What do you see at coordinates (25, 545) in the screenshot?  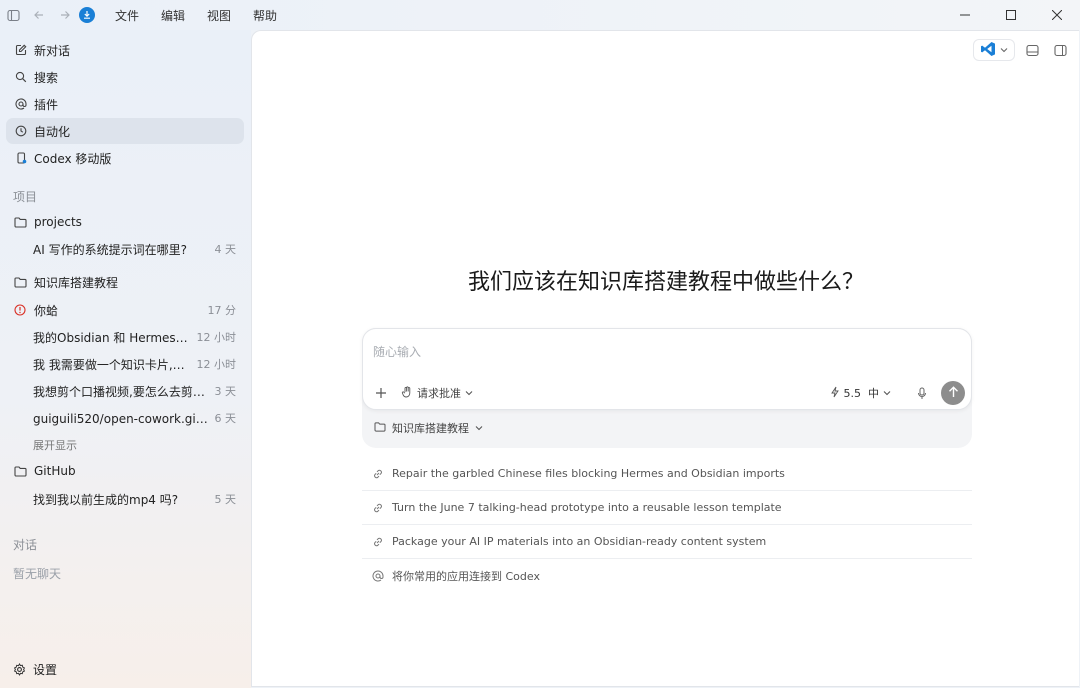 I see `chats-section-title: 对话` at bounding box center [25, 545].